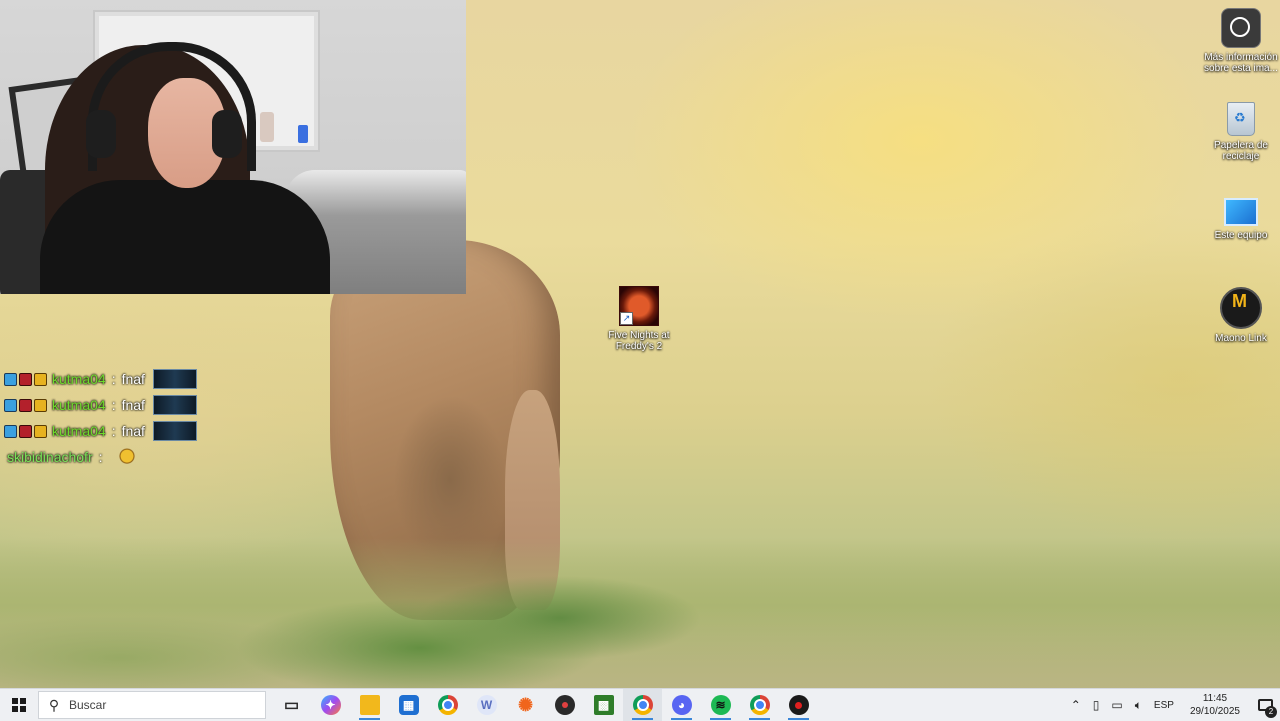 The image size is (1280, 721). I want to click on headset-cup-left, so click(101, 134).